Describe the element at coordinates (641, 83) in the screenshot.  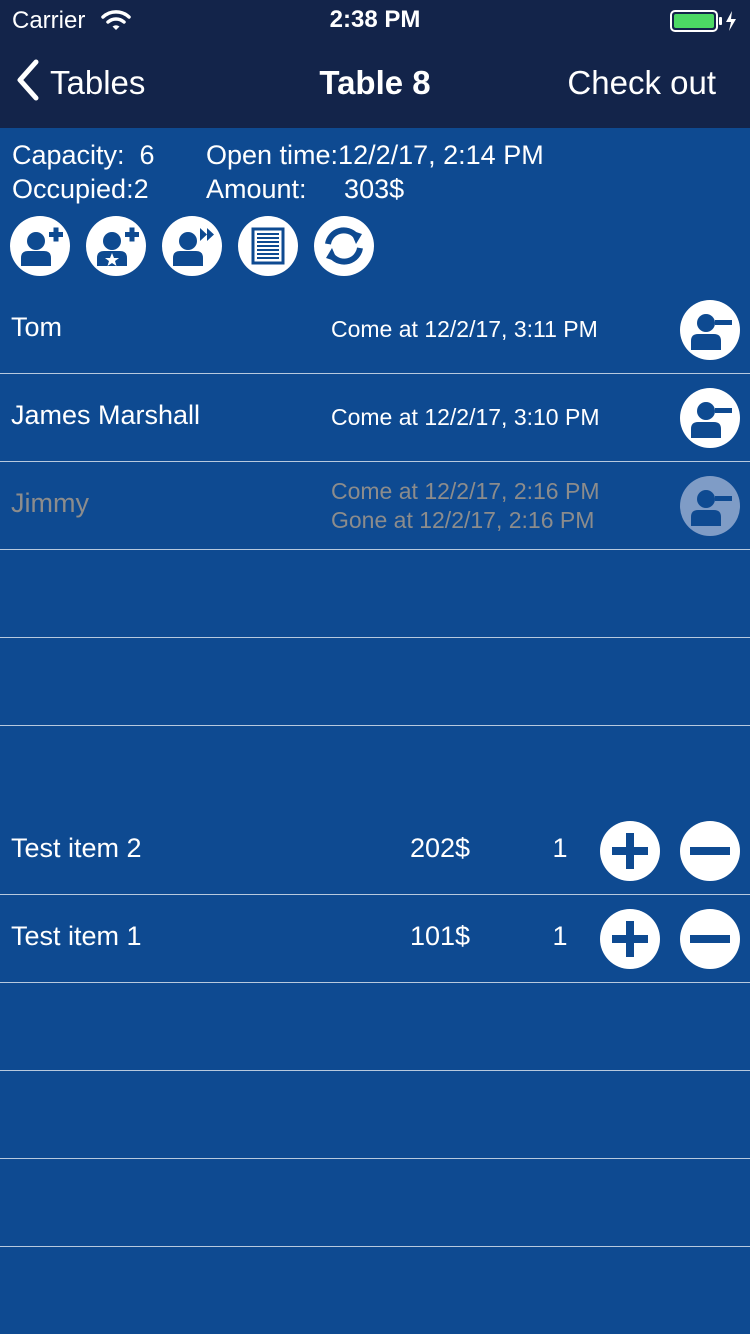
I see `checkout-button: Check out` at that location.